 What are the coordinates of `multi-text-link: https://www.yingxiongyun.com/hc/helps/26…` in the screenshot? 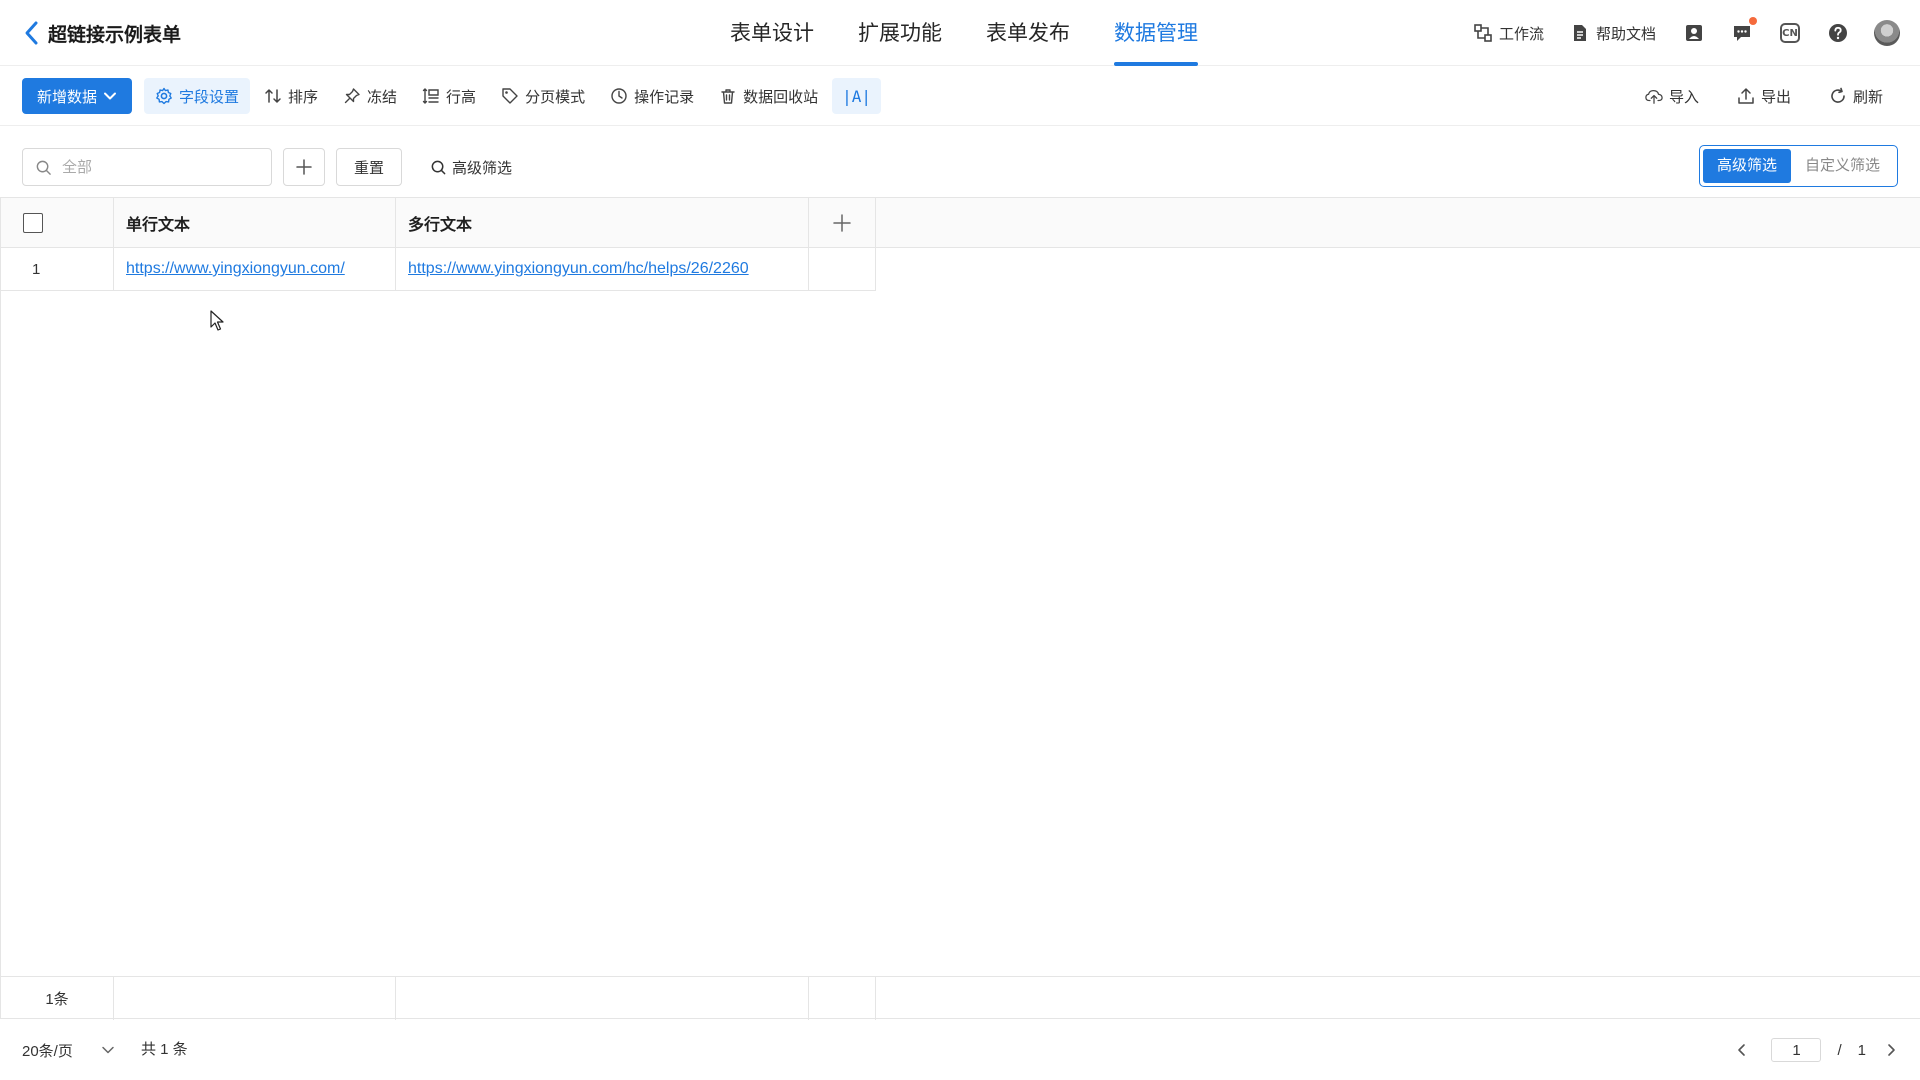 It's located at (578, 269).